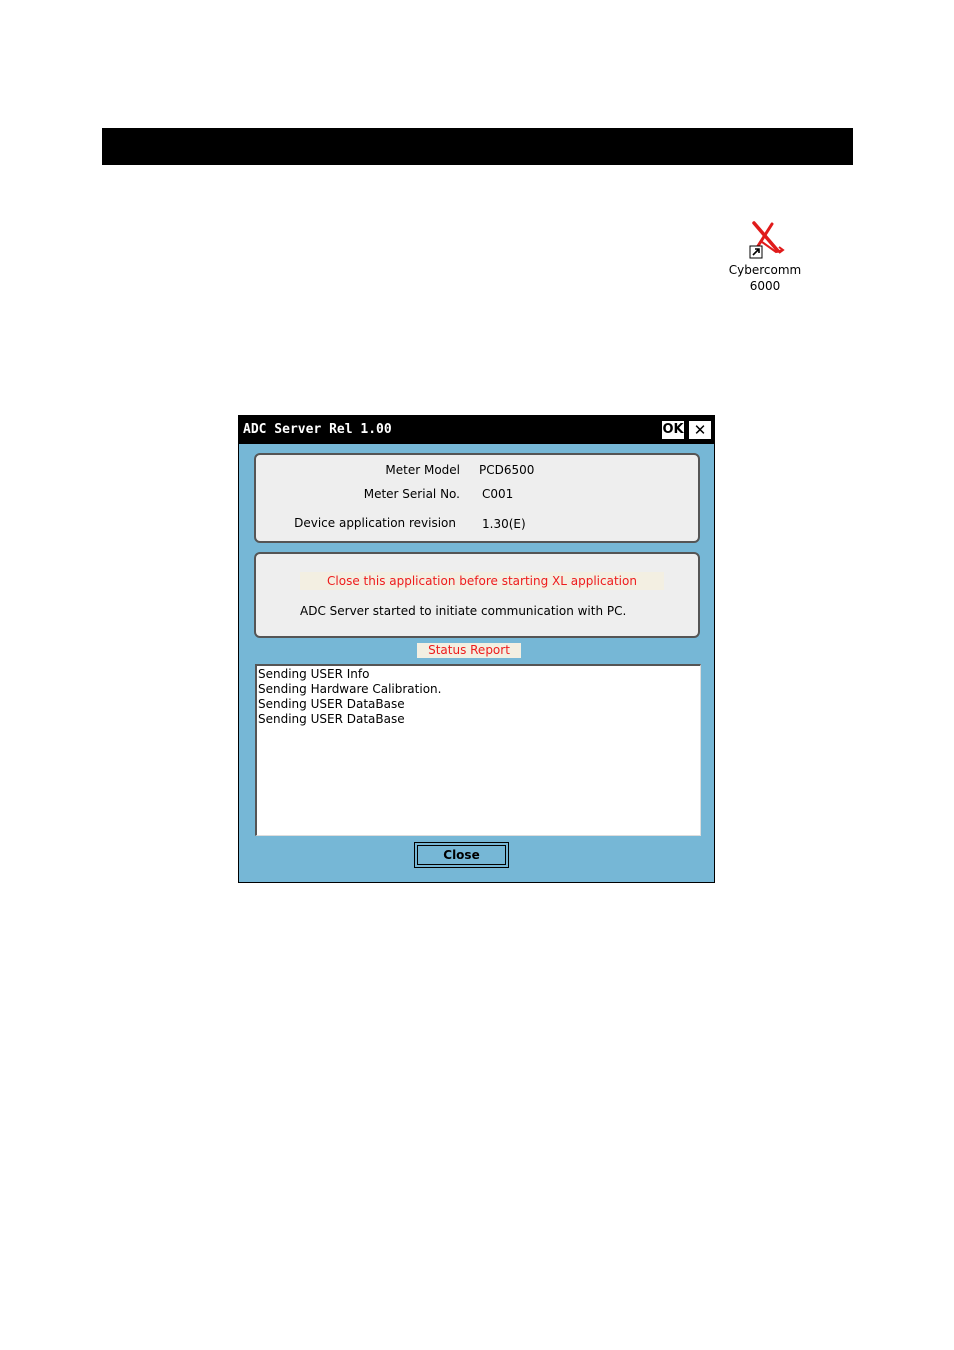  Describe the element at coordinates (375, 523) in the screenshot. I see `revision-label: Device application revision` at that location.